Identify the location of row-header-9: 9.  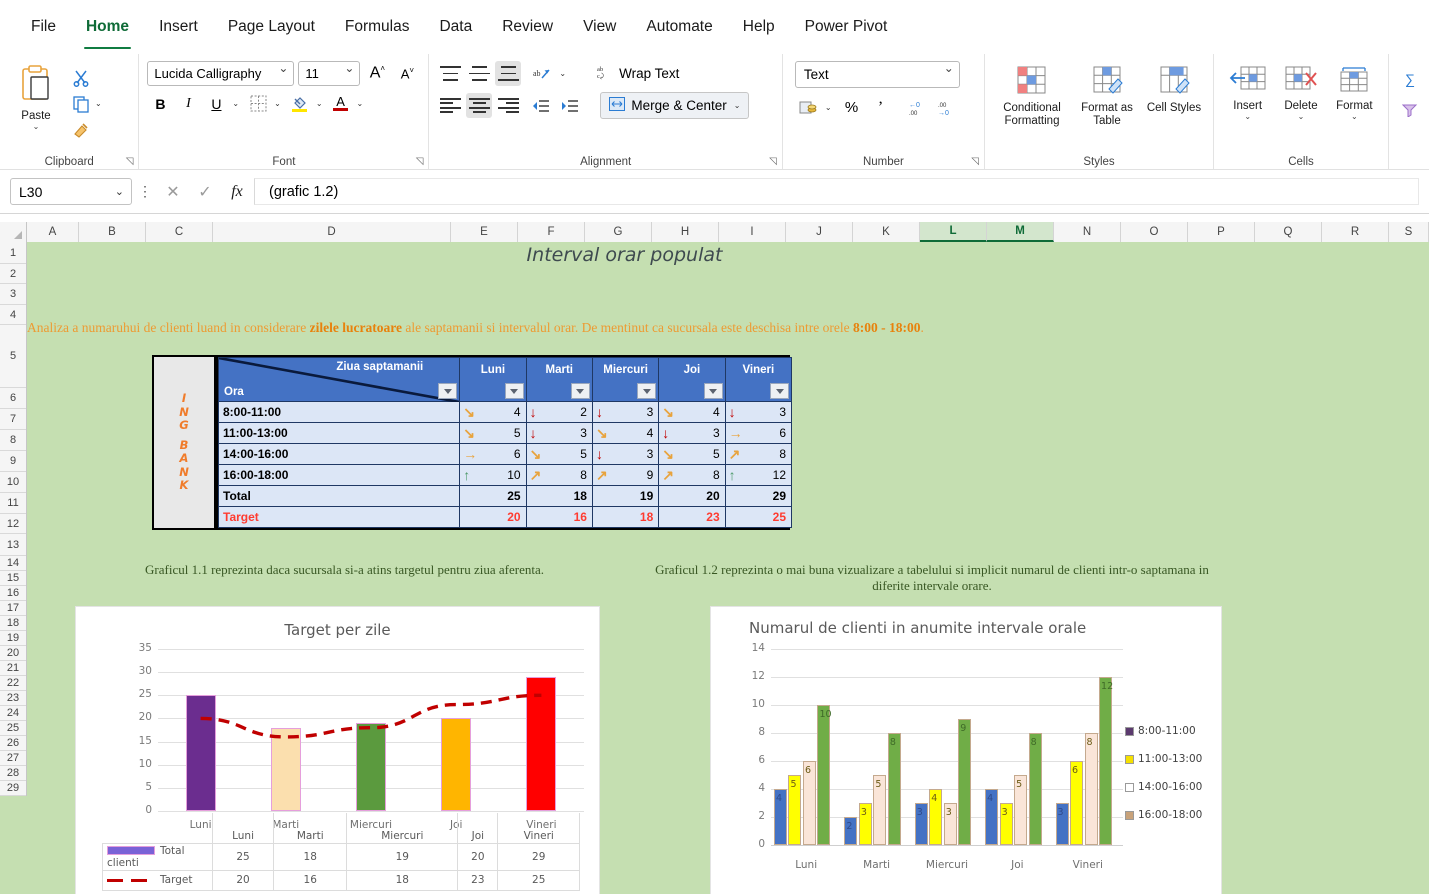
(13, 461).